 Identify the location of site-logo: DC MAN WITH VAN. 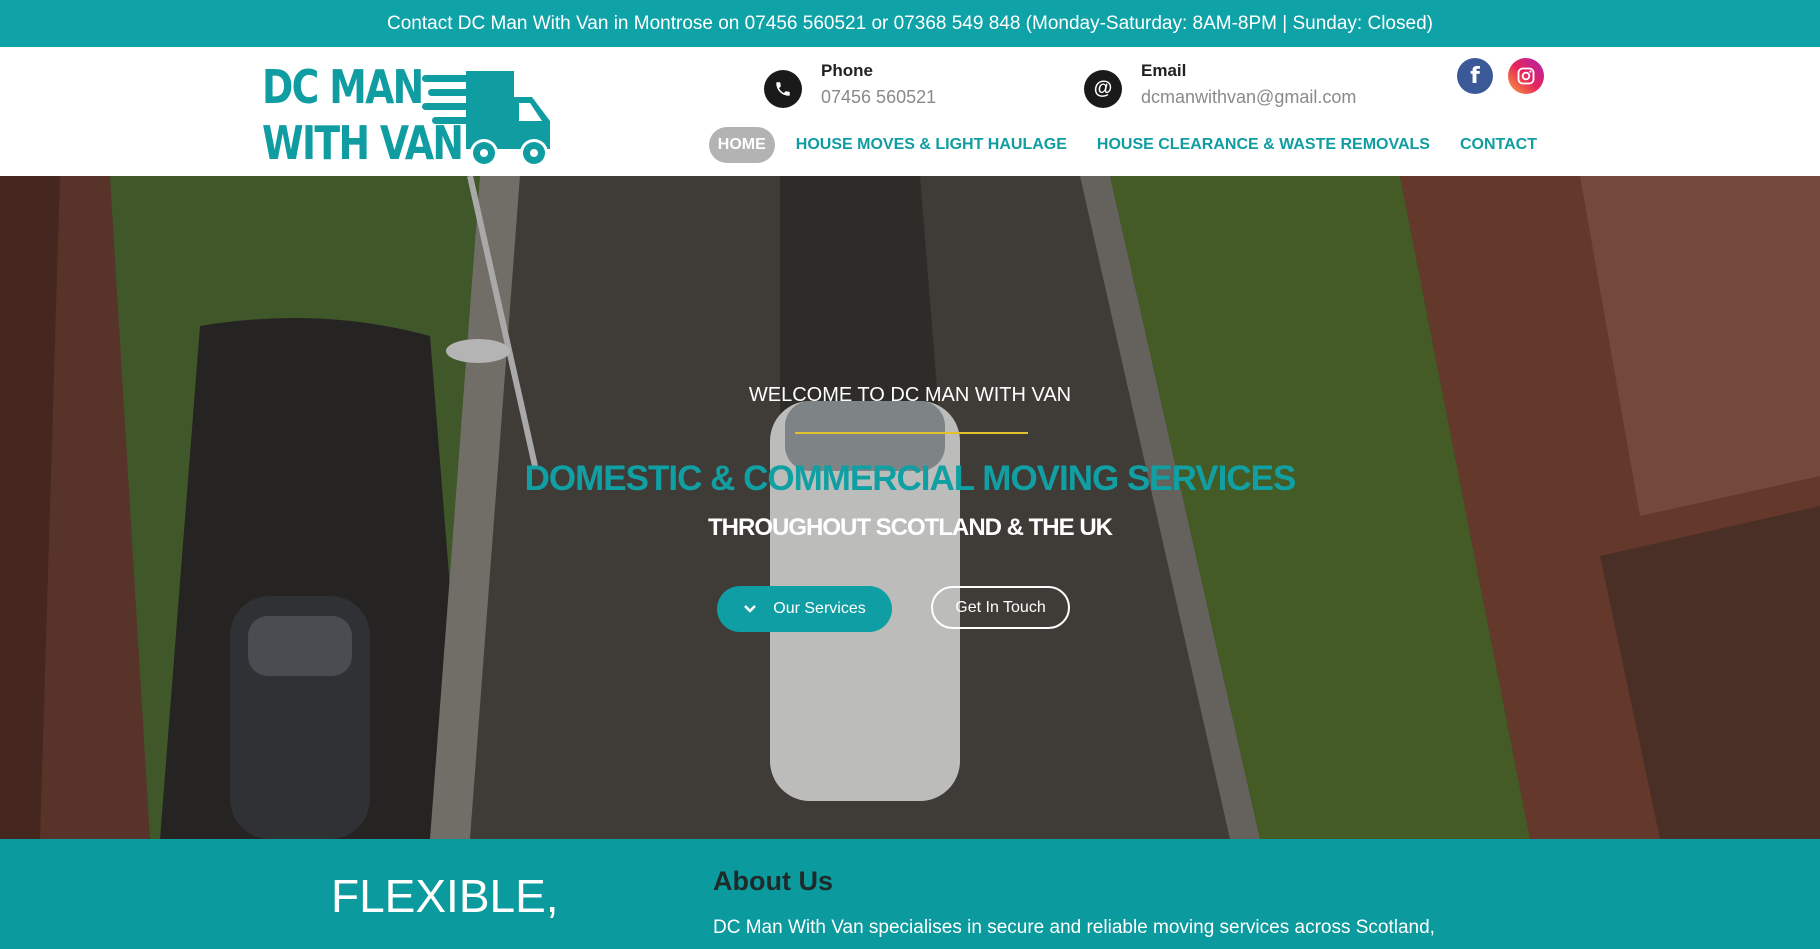
(412, 114).